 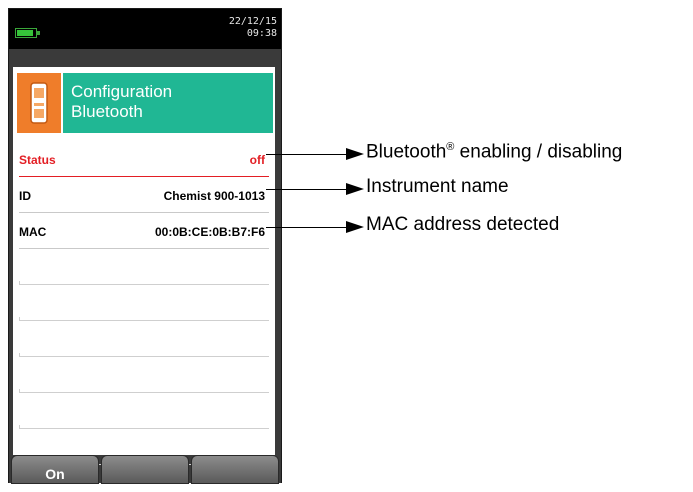 I want to click on id-label: ID, so click(x=25, y=196).